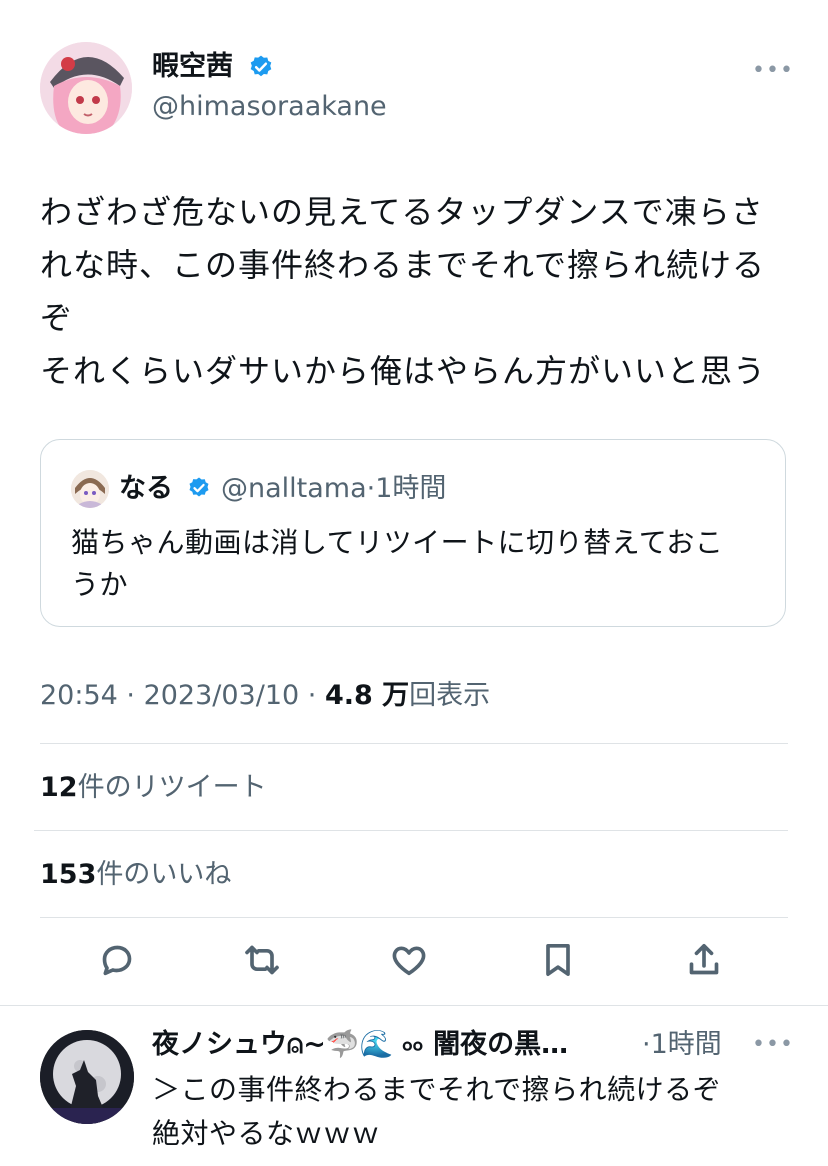 Image resolution: width=828 pixels, height=1166 pixels. Describe the element at coordinates (86, 88) in the screenshot. I see `author-avatar` at that location.